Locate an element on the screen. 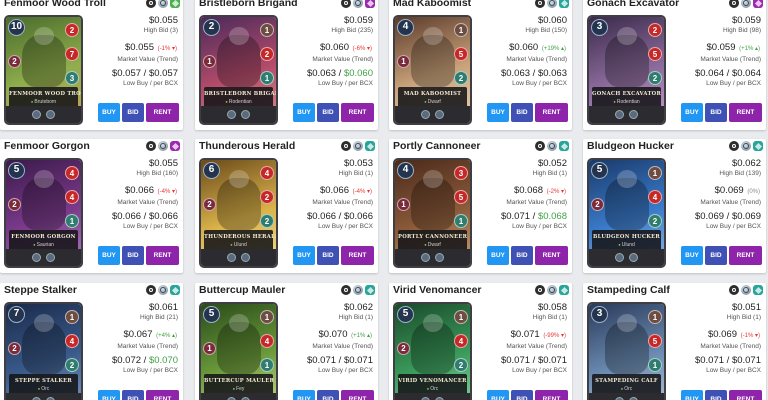 This screenshot has width=768, height=400. card-art: 3 2 5 2 Gonach Excavator Rodentian is located at coordinates (626, 70).